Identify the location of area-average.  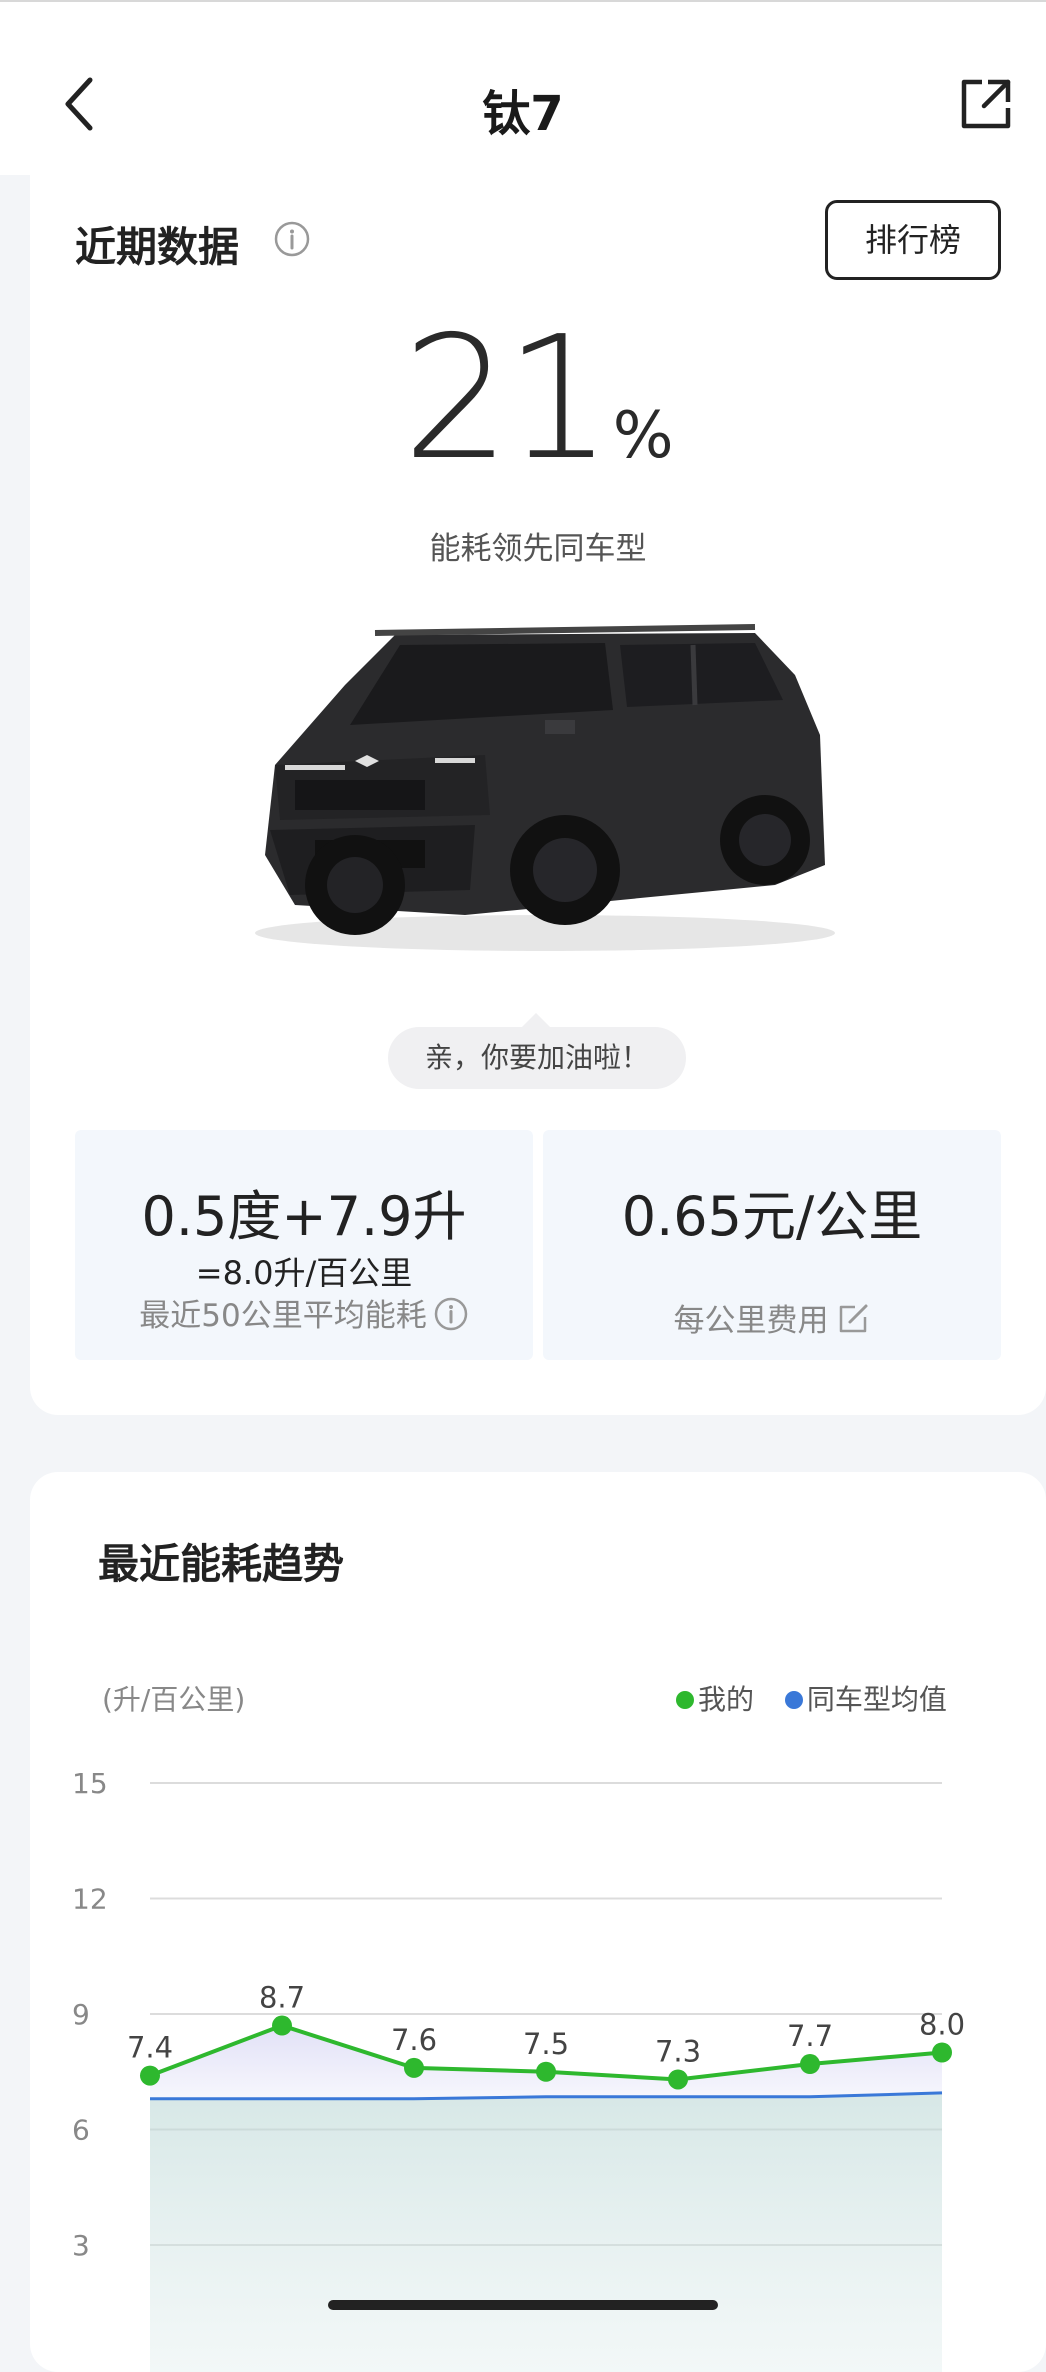
(546, 2232).